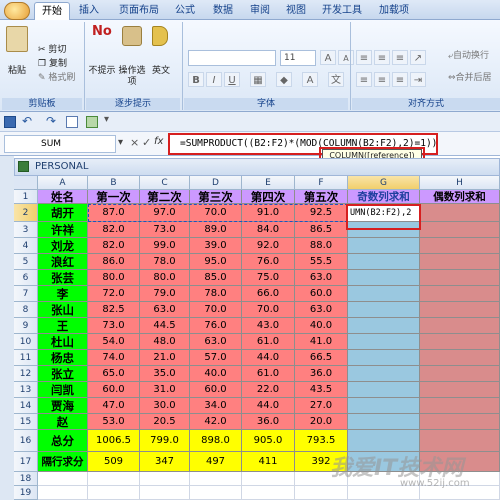  I want to click on score-cell: 55.5, so click(321, 262).